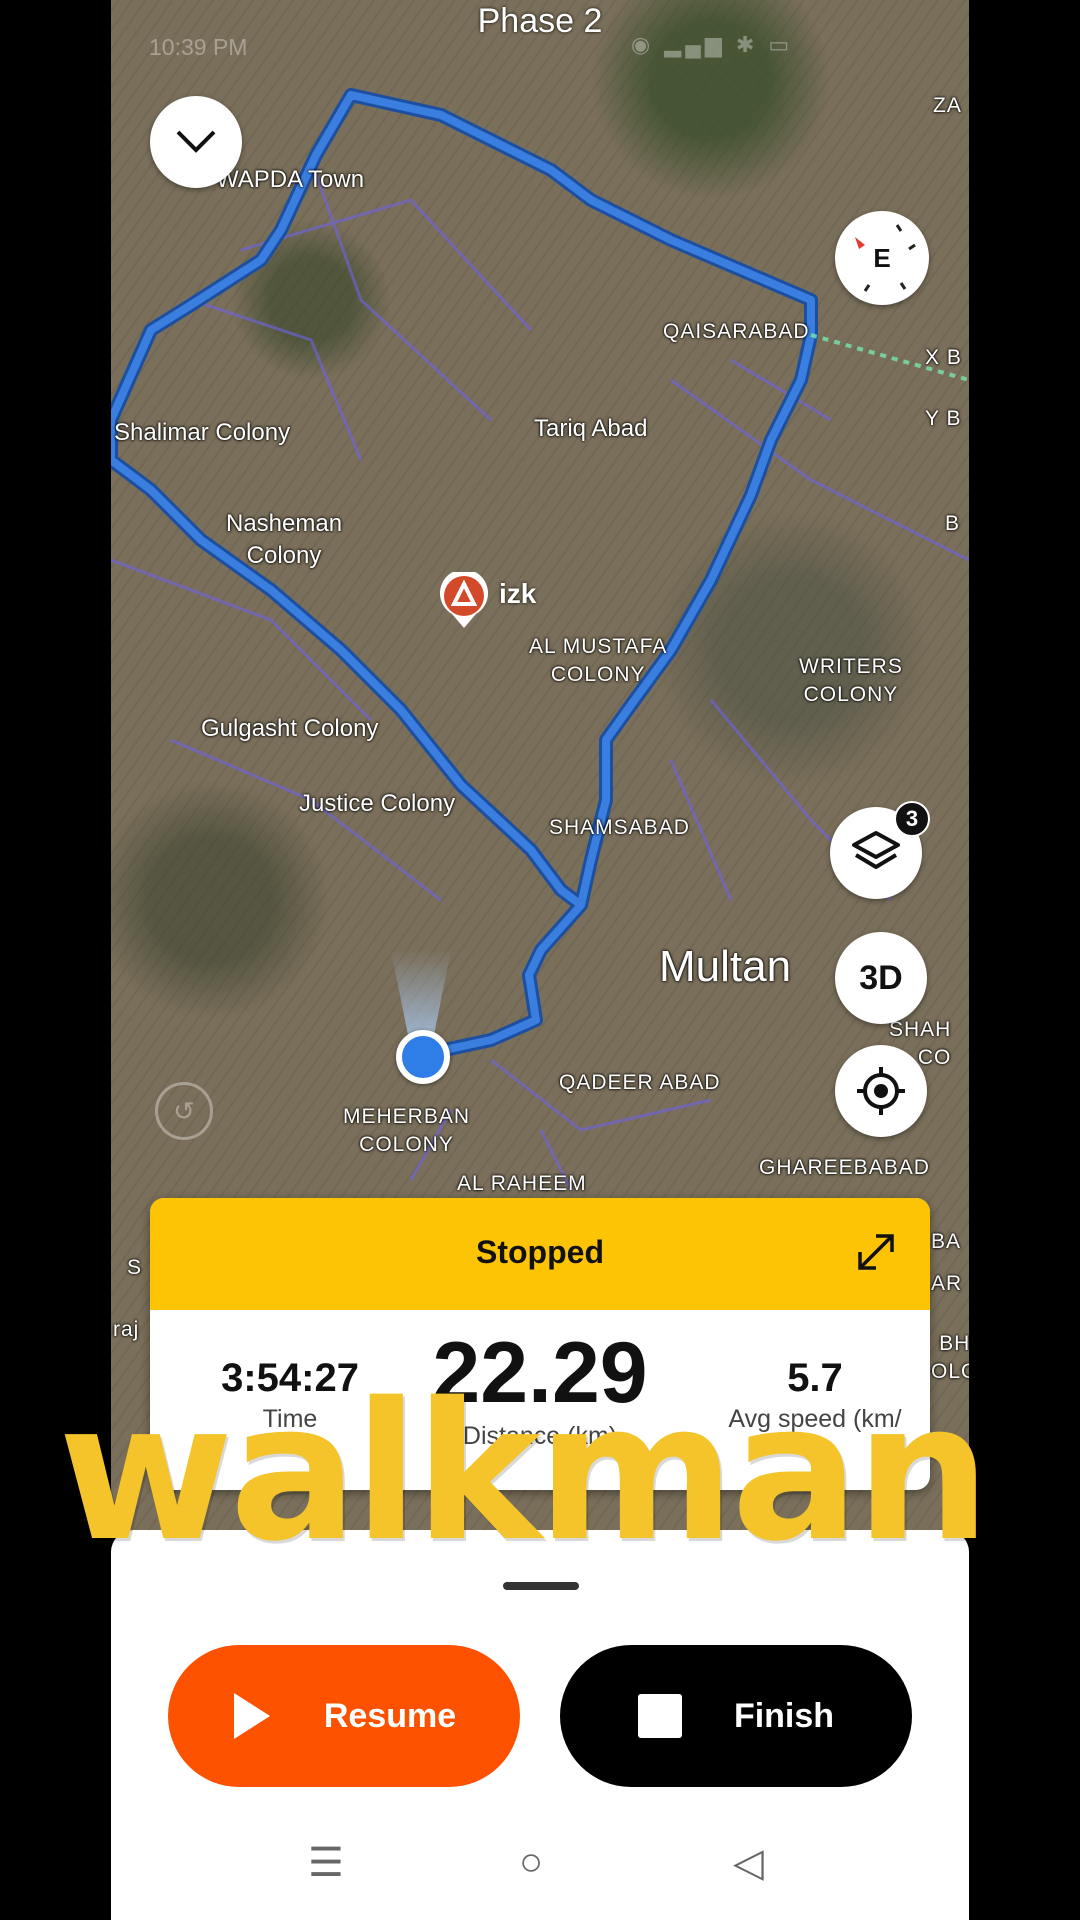  What do you see at coordinates (876, 1252) in the screenshot?
I see `expand-icon` at bounding box center [876, 1252].